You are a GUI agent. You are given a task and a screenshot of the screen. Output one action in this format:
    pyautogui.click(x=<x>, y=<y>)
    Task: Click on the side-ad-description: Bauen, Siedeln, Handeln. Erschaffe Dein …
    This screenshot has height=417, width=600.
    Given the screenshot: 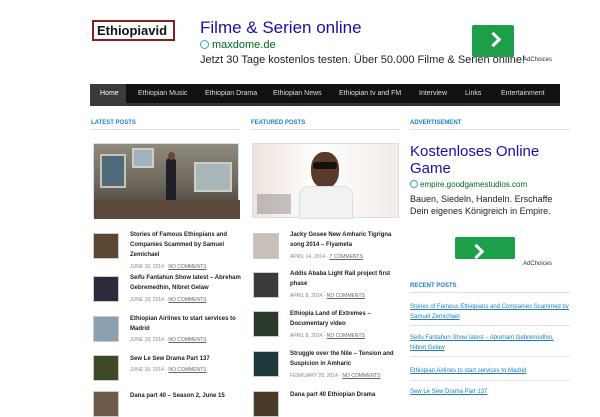 What is the action you would take?
    pyautogui.click(x=481, y=205)
    